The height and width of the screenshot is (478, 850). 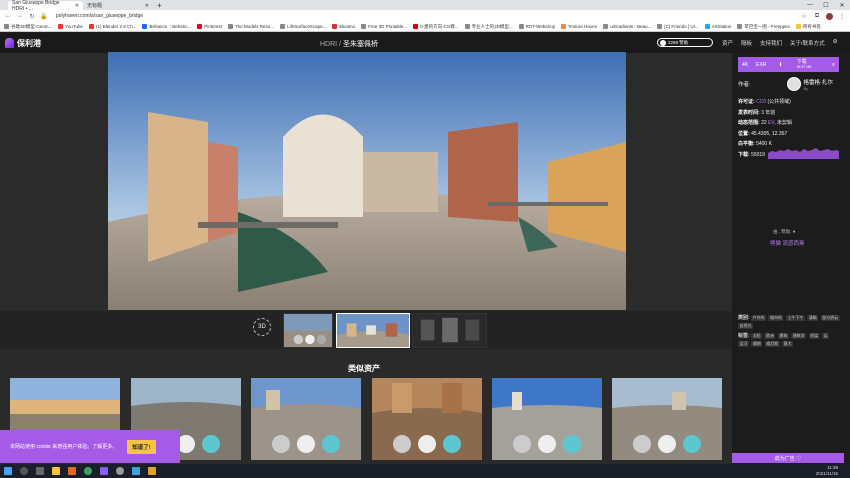 I want to click on license-row: 许可证: CC0 (公共领域), so click(x=764, y=102).